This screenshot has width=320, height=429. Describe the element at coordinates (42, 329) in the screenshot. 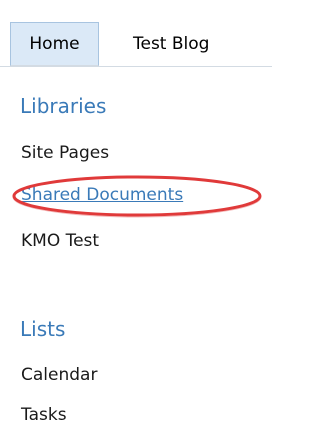

I see `lists-heading: Lists` at that location.